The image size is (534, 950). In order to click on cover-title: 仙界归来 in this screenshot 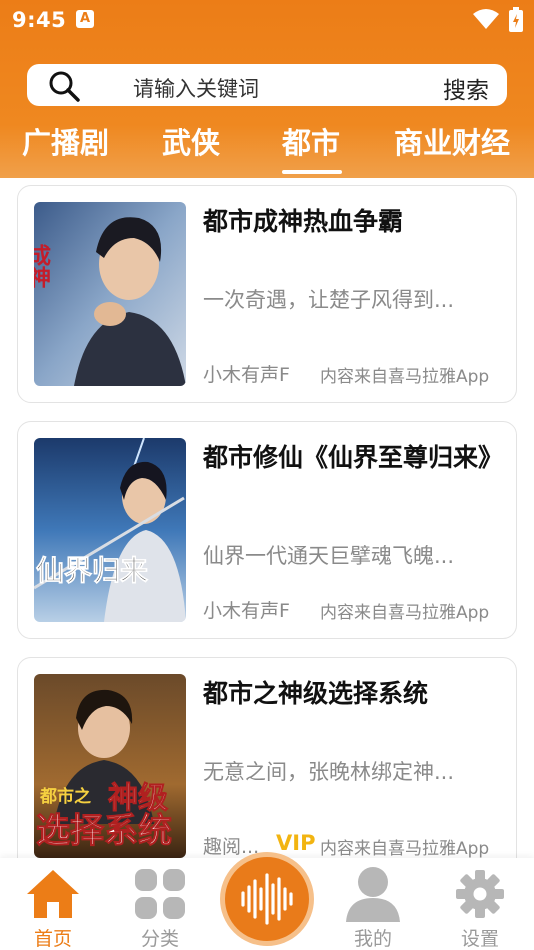, I will do `click(92, 570)`.